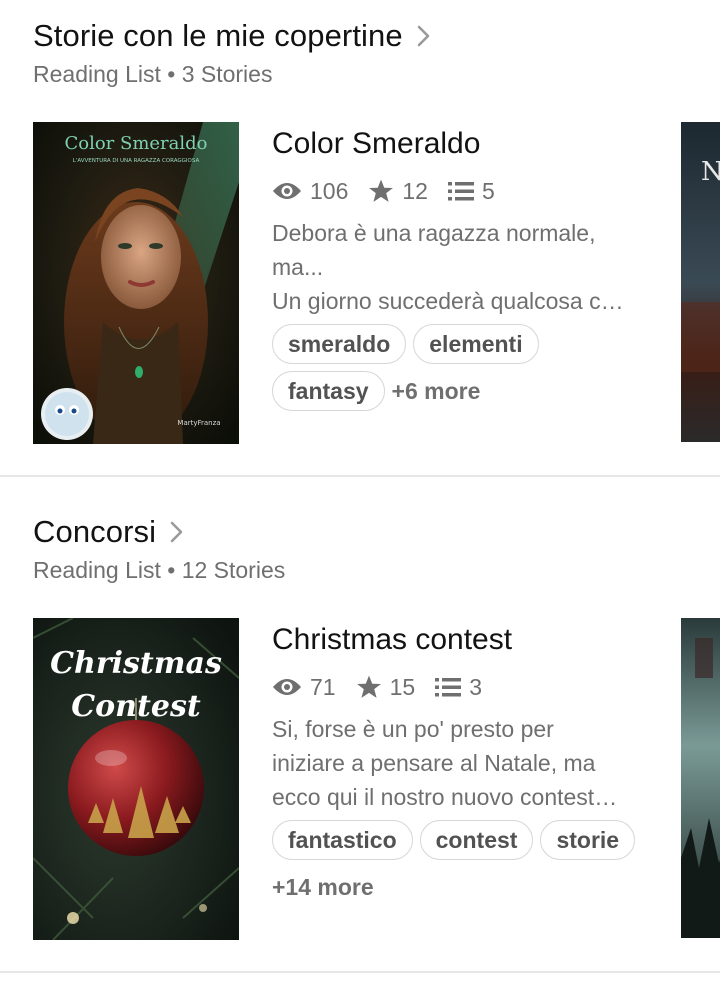 This screenshot has width=720, height=988. Describe the element at coordinates (415, 190) in the screenshot. I see `votes-count: 12` at that location.